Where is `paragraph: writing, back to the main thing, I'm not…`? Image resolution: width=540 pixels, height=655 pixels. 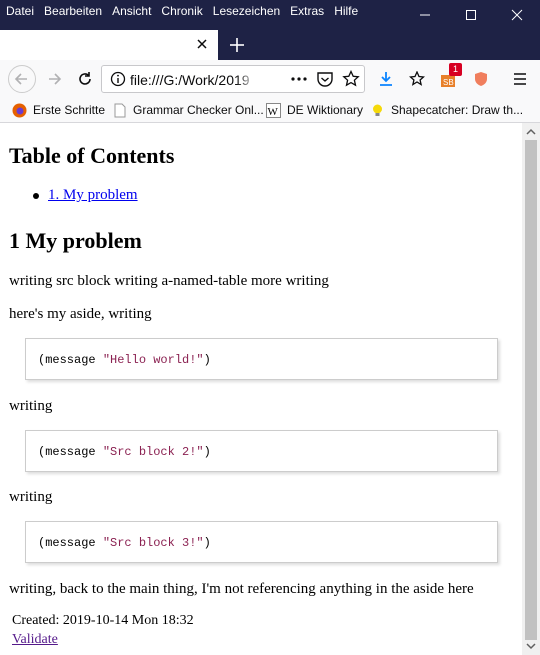 paragraph: writing, back to the main thing, I'm not… is located at coordinates (241, 589).